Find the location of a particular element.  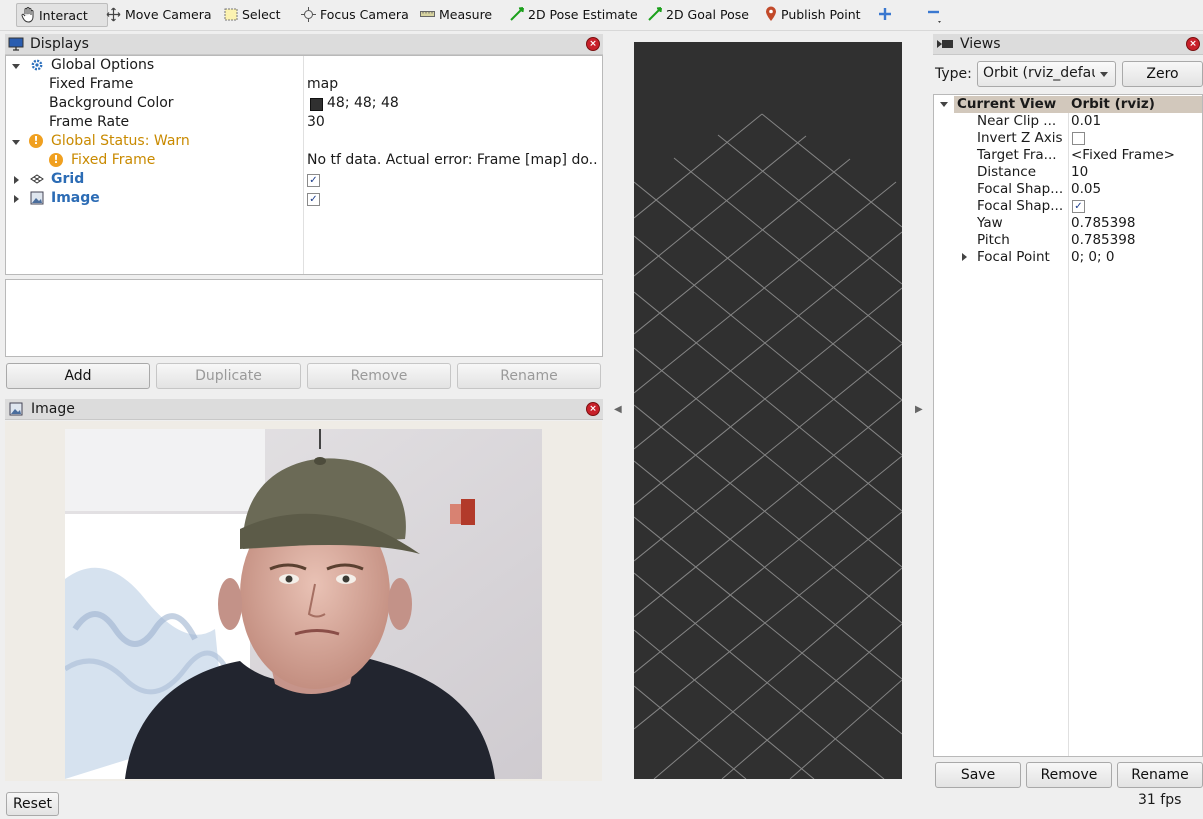

fps-indicator: 31 fps is located at coordinates (1160, 800).